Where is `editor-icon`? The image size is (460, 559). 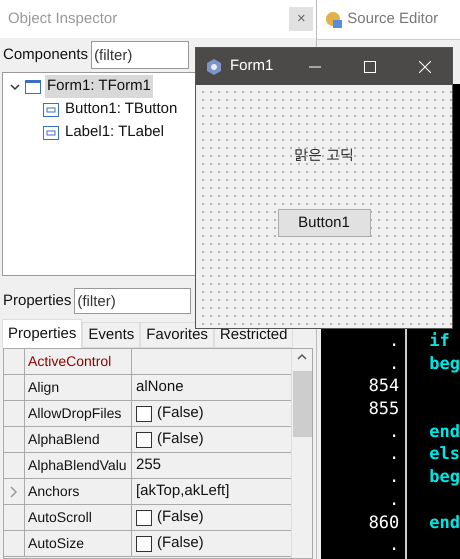 editor-icon is located at coordinates (334, 19).